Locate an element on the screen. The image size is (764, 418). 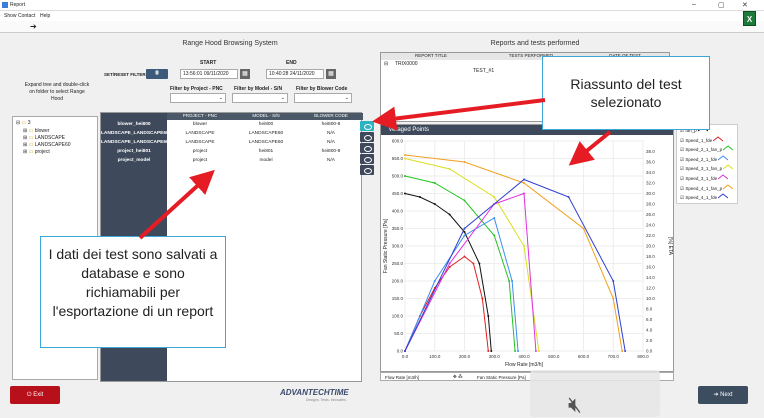
arrow-to-chart is located at coordinates (590, 148).